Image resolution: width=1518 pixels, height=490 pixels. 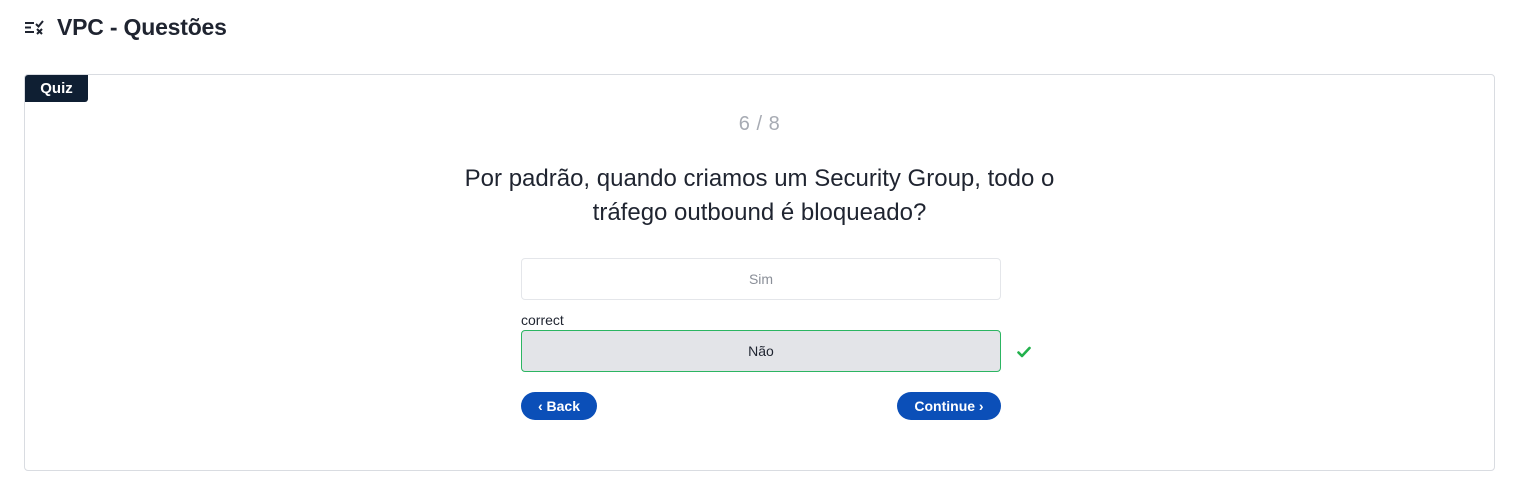 I want to click on answer-option-nao: Não, so click(x=761, y=351).